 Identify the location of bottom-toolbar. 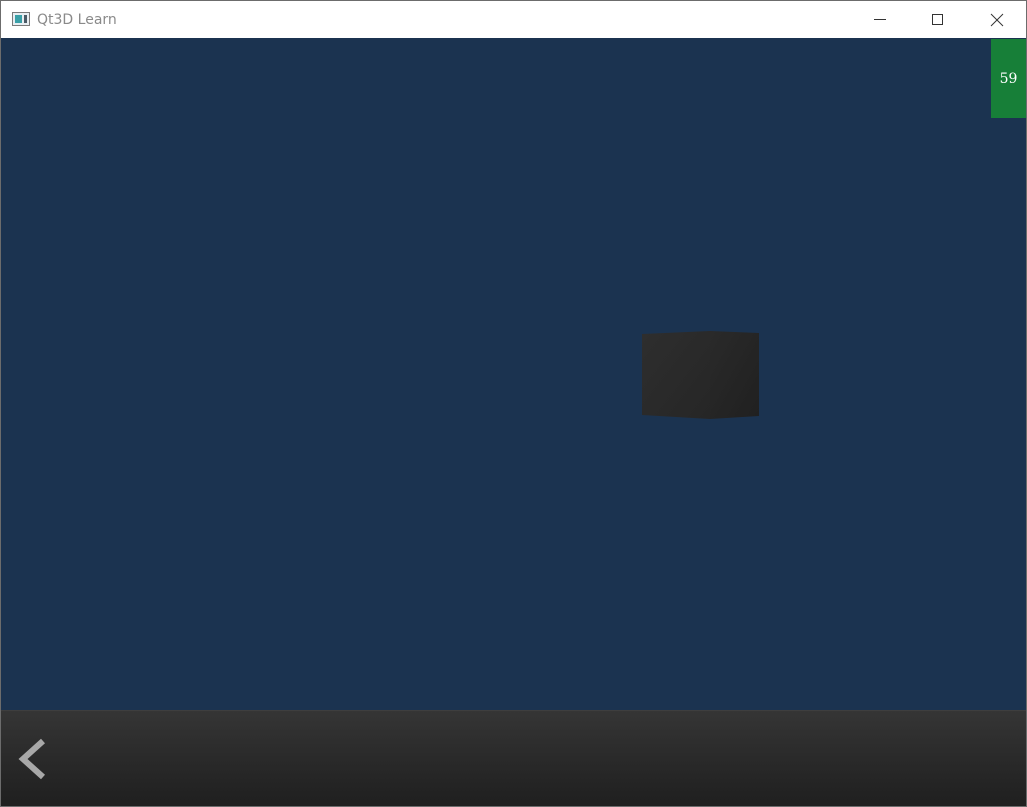
(513, 758).